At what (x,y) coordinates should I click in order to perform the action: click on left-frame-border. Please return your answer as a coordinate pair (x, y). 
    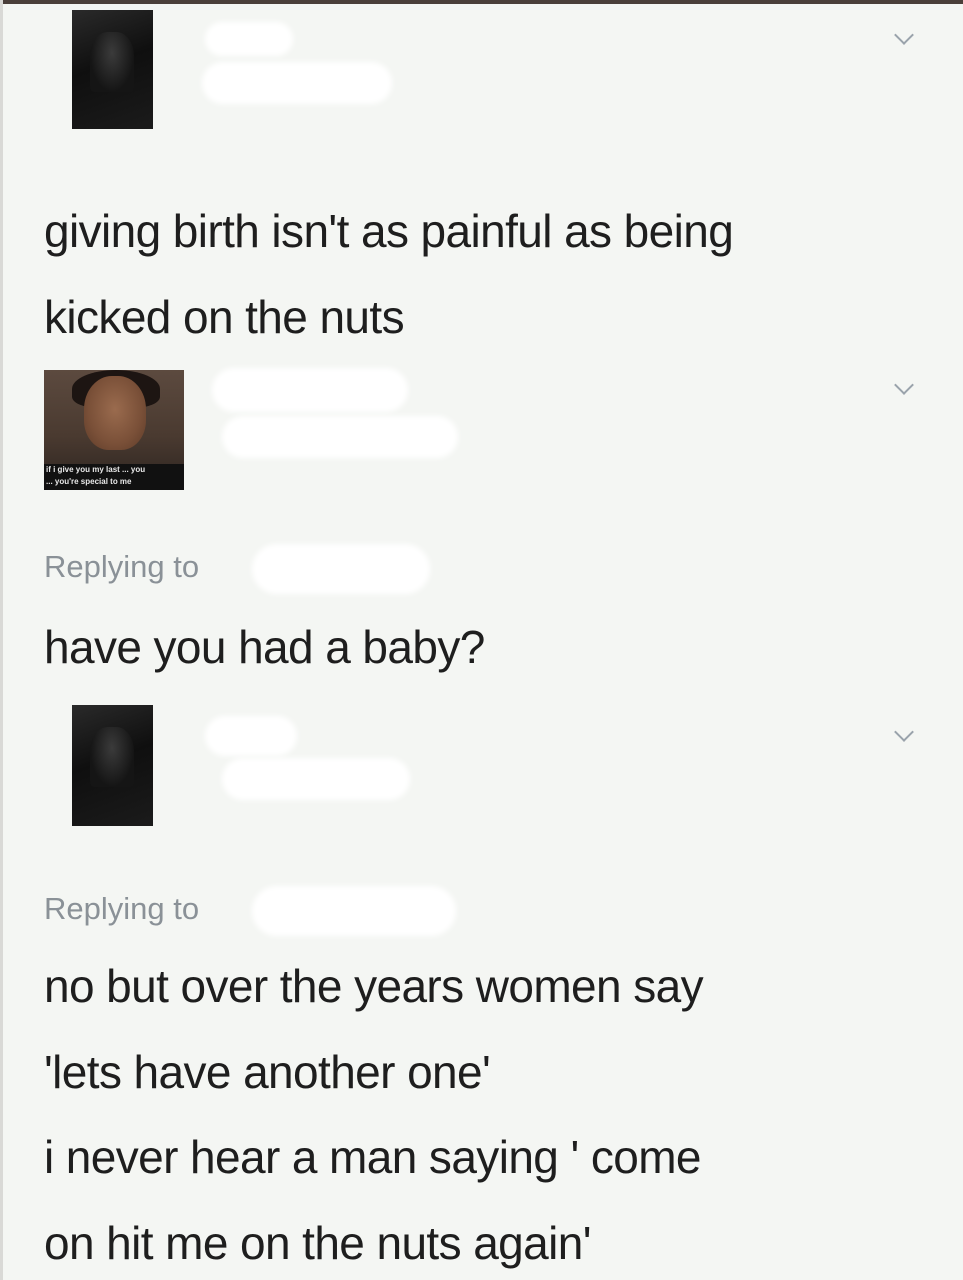
    Looking at the image, I should click on (1, 640).